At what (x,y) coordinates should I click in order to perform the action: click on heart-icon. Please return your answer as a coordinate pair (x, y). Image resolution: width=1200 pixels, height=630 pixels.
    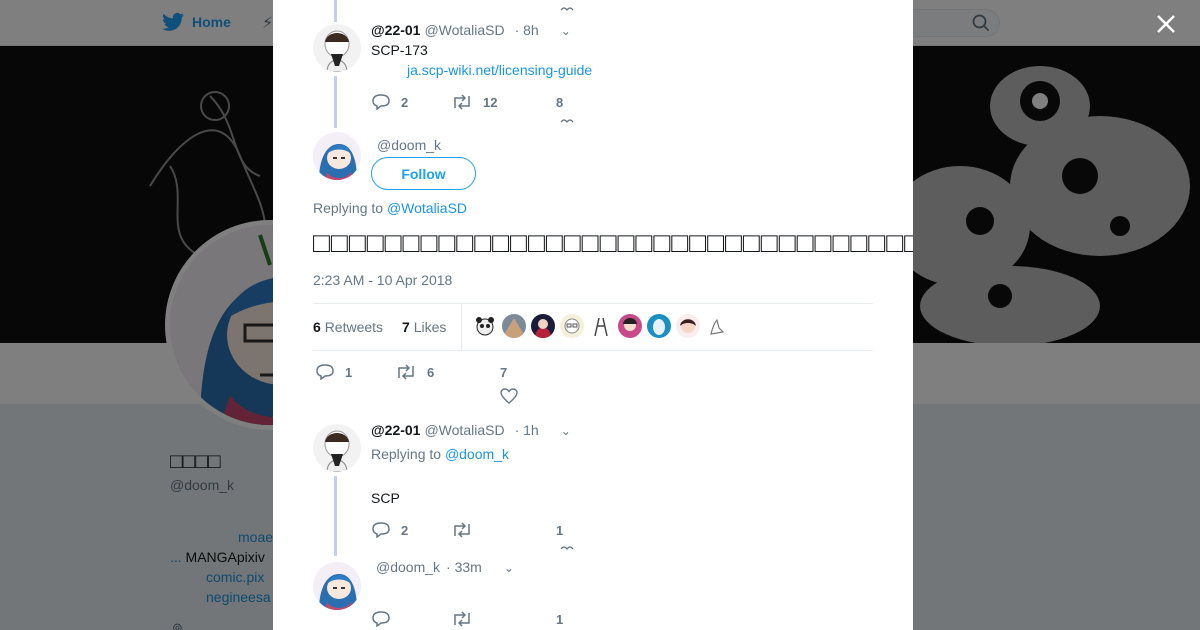
    Looking at the image, I should click on (509, 396).